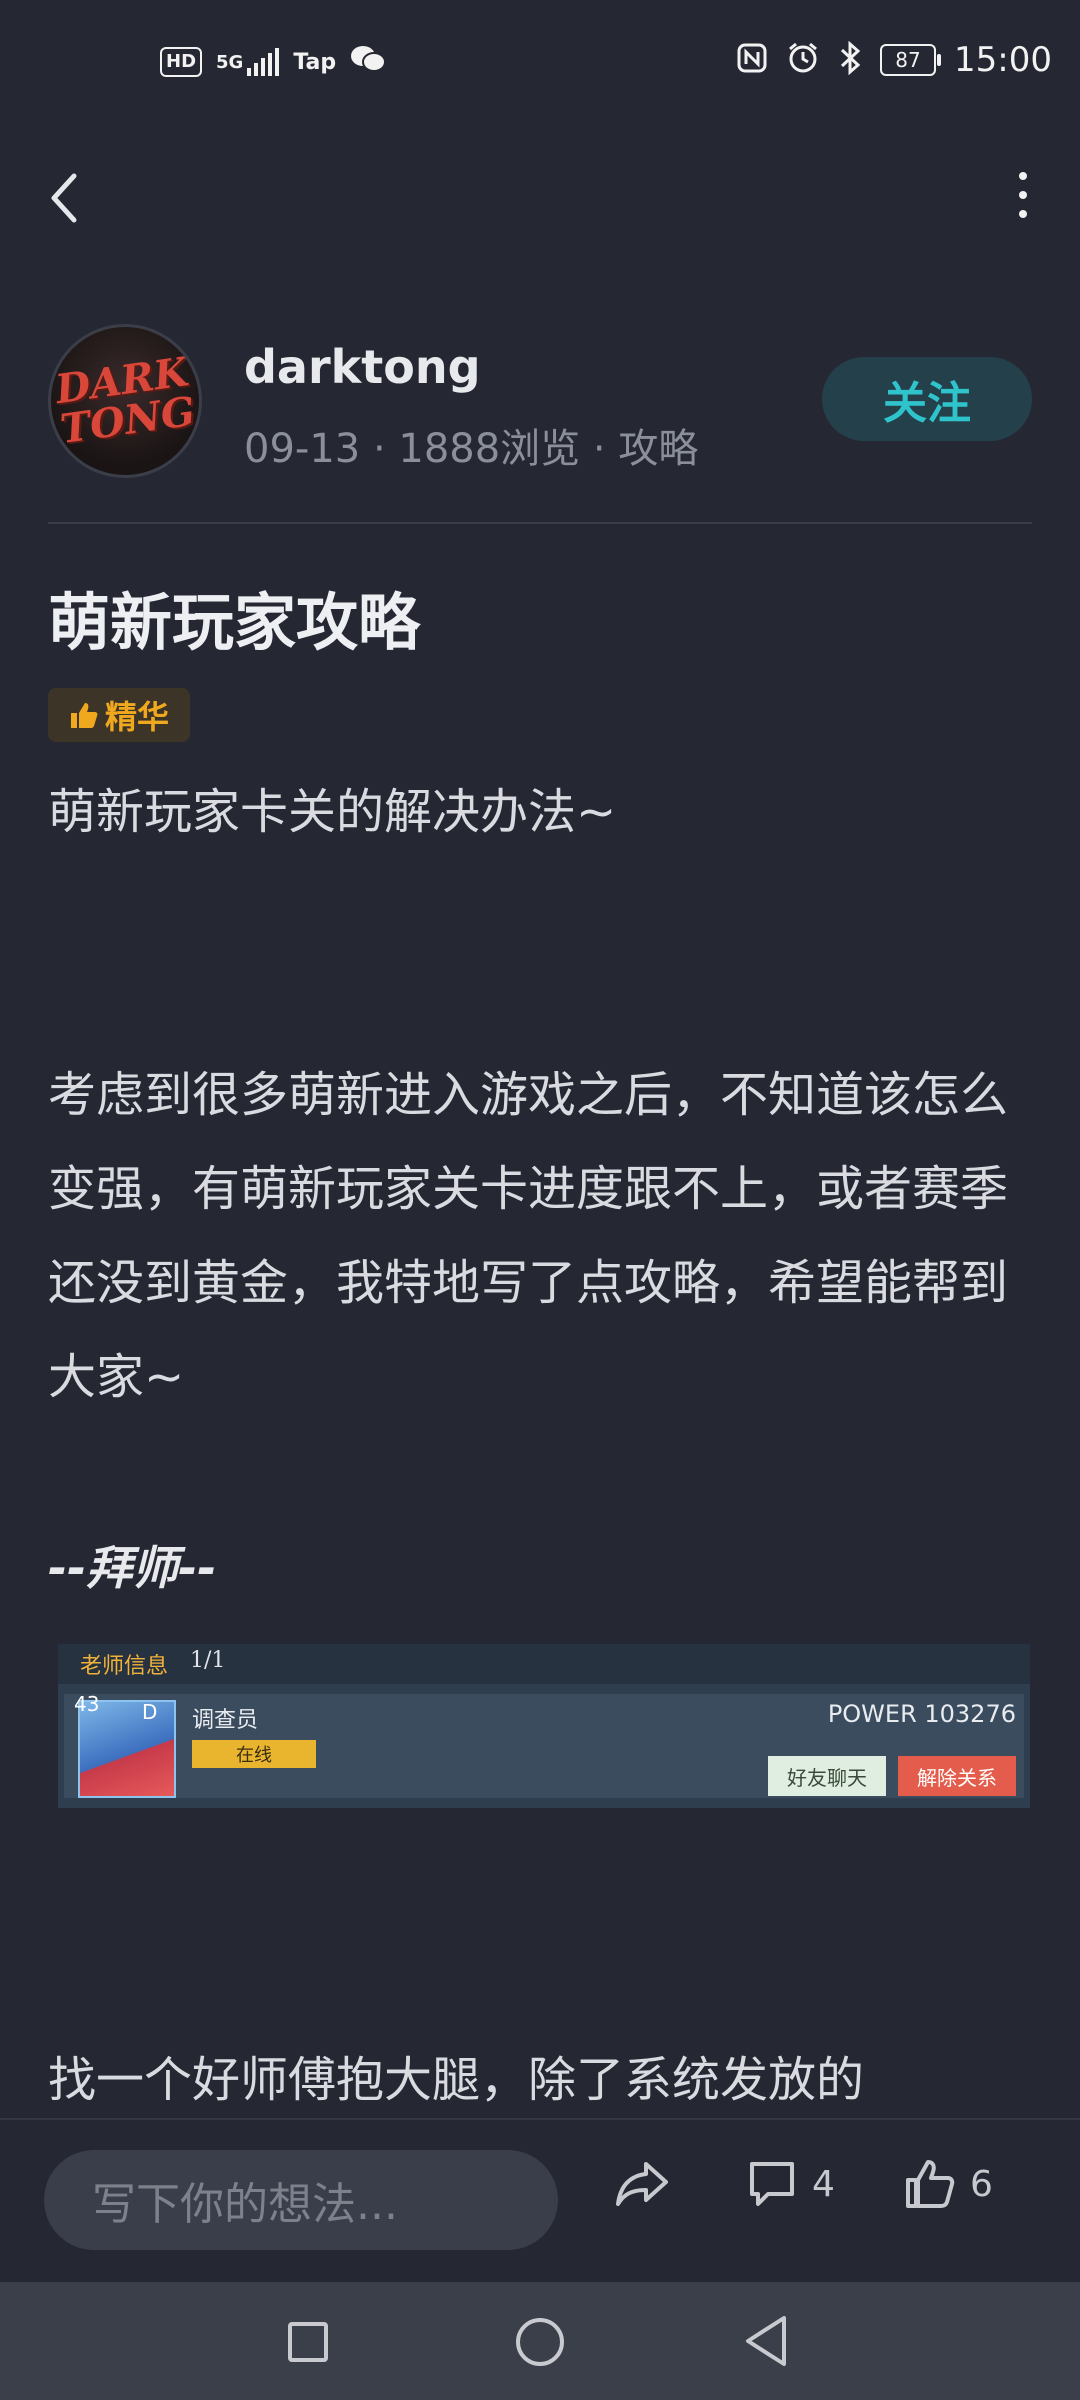 This screenshot has width=1080, height=2400. I want to click on home-button, so click(540, 2342).